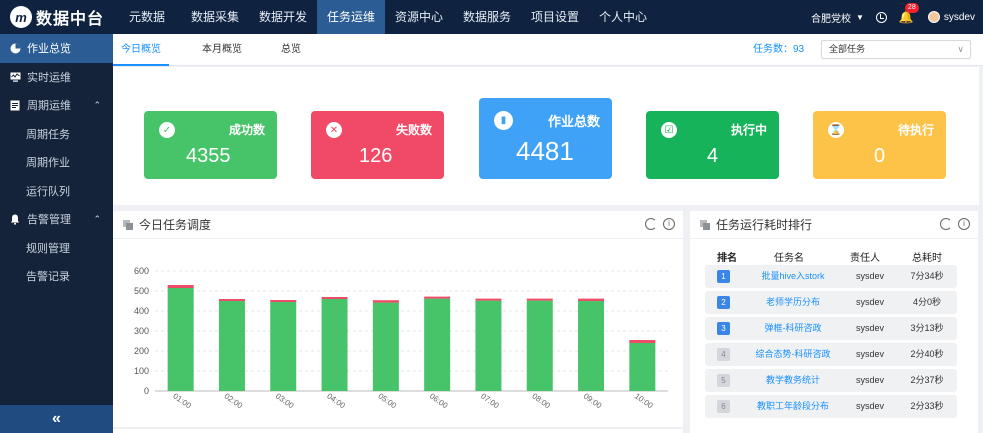 Image resolution: width=983 pixels, height=433 pixels. What do you see at coordinates (21, 17) in the screenshot?
I see `logo-mark-icon: m` at bounding box center [21, 17].